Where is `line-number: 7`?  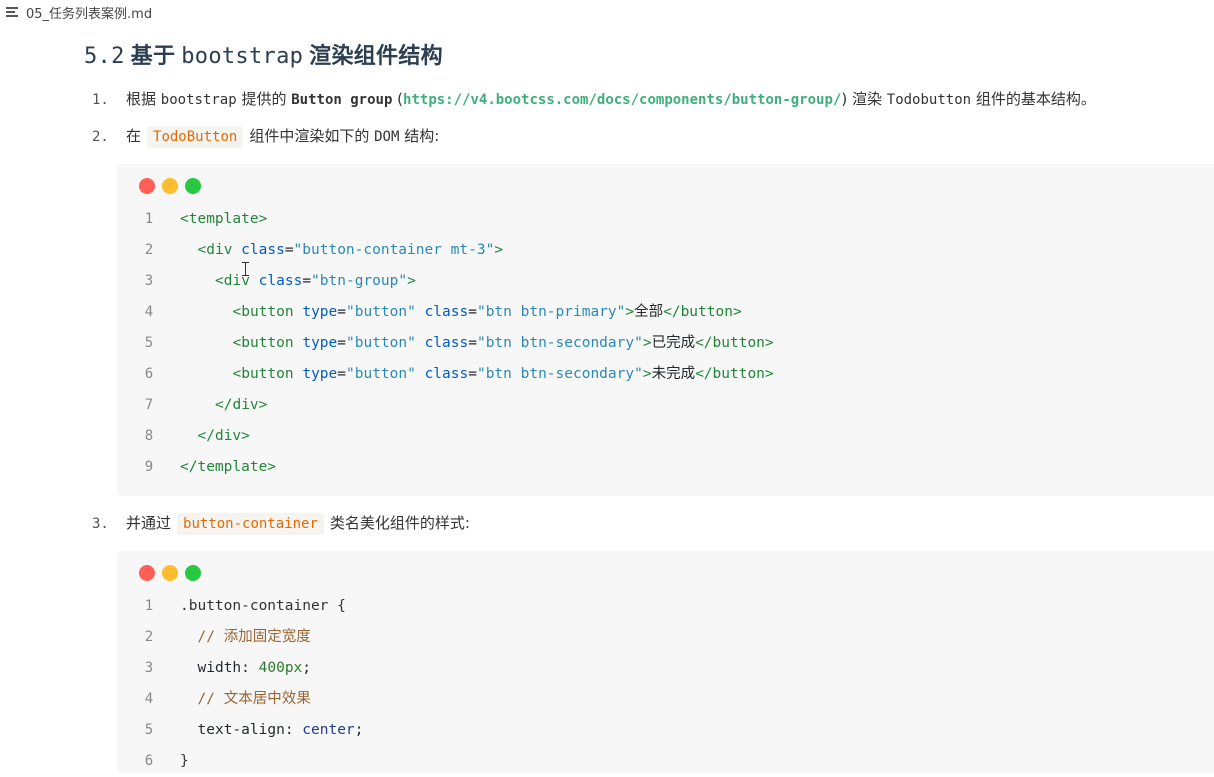
line-number: 7 is located at coordinates (149, 405).